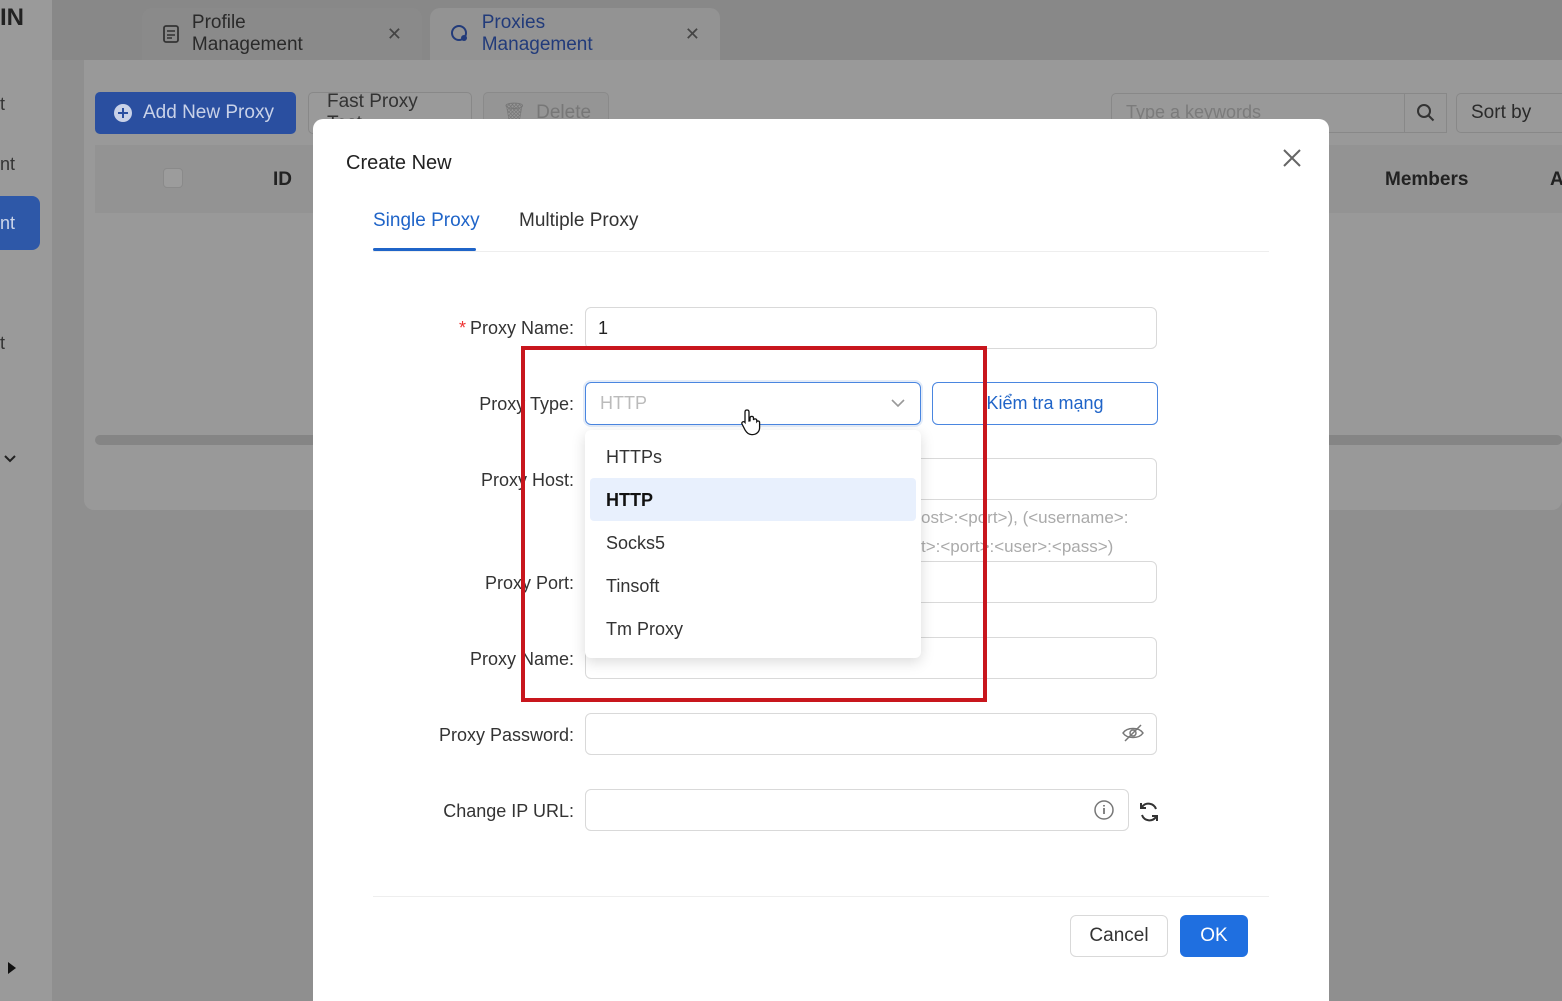 This screenshot has width=1562, height=1001. I want to click on search-icon, so click(1425, 113).